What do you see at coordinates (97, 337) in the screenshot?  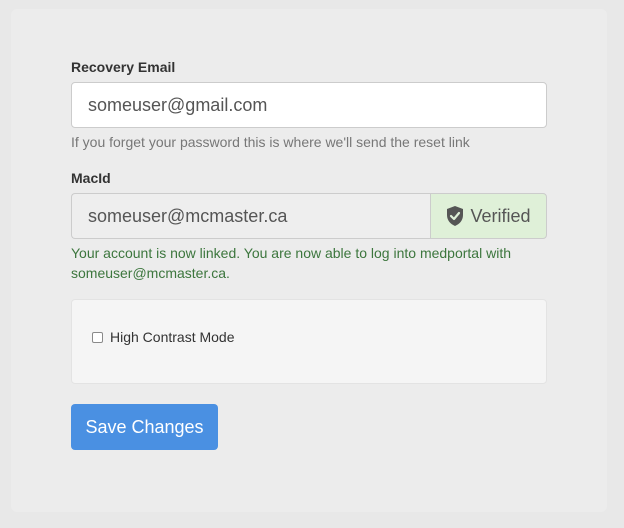 I see `high-contrast-checkbox` at bounding box center [97, 337].